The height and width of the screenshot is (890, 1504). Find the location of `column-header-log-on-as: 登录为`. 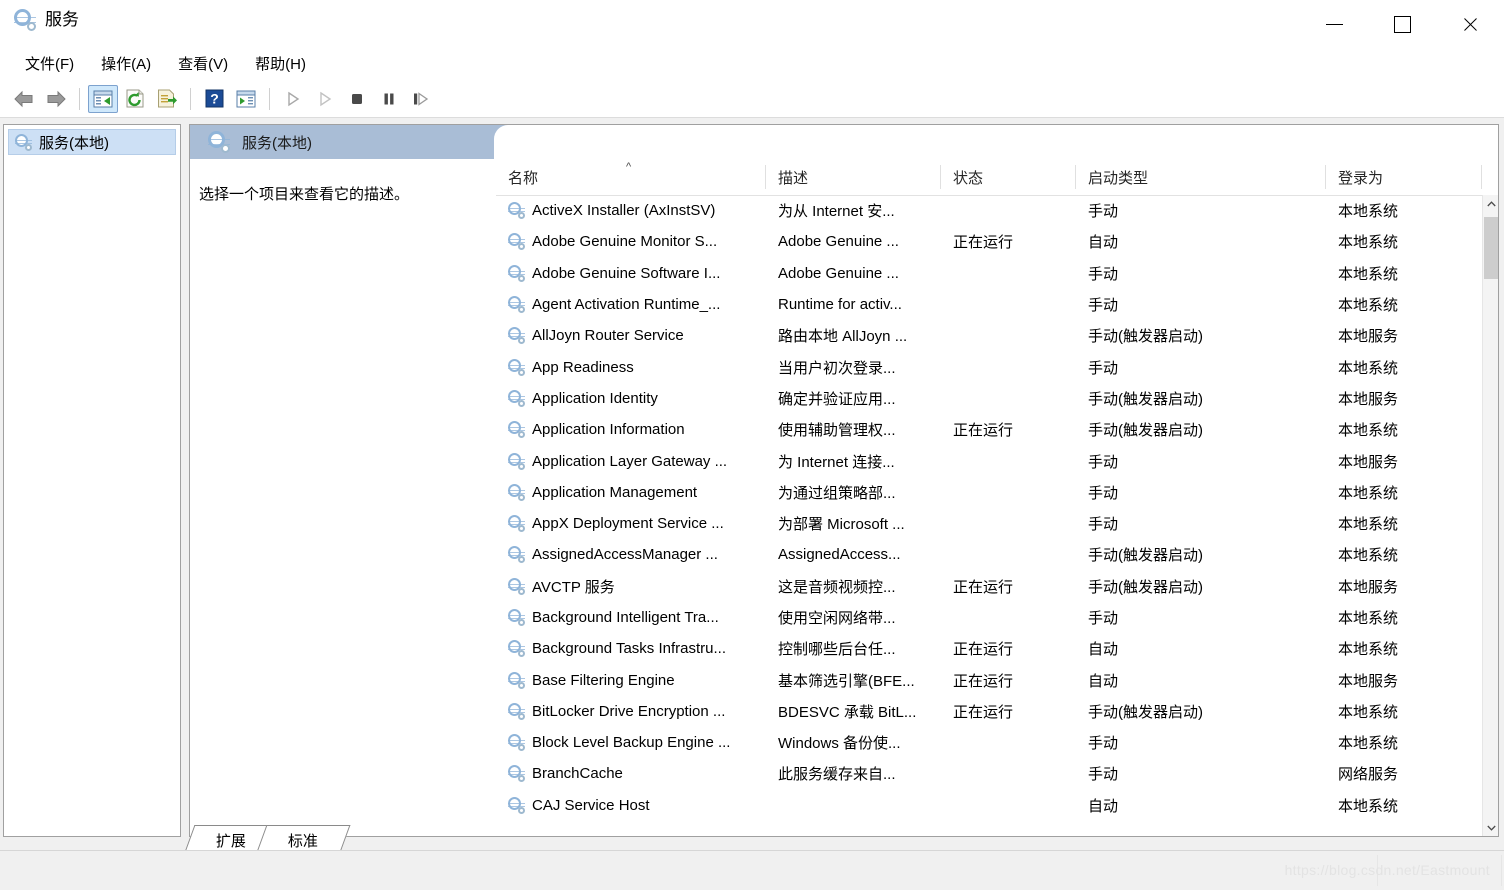

column-header-log-on-as: 登录为 is located at coordinates (1404, 177).